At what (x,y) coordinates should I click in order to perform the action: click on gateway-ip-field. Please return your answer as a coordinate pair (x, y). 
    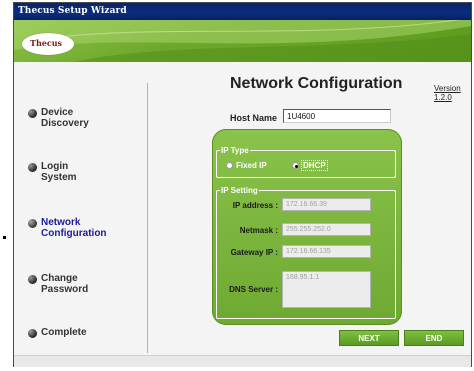
    Looking at the image, I should click on (326, 251).